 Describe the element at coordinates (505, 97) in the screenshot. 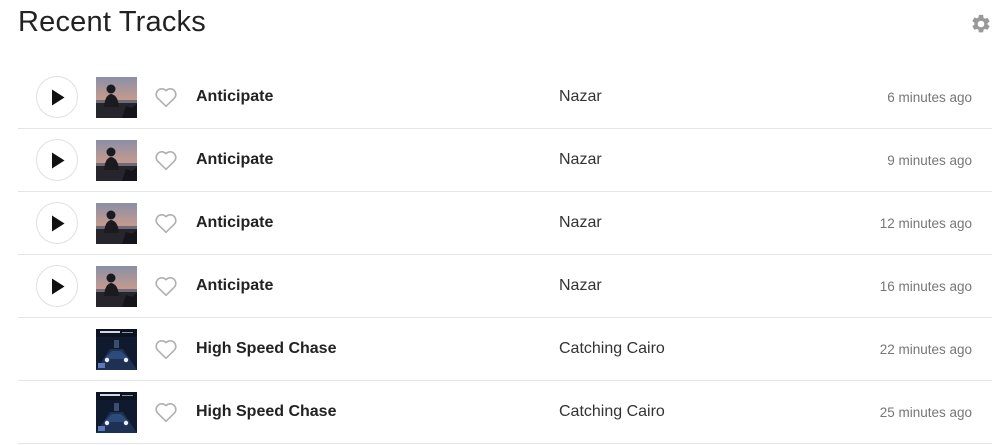

I see `track-row: Anticipate Nazar 6 minutes ago` at that location.